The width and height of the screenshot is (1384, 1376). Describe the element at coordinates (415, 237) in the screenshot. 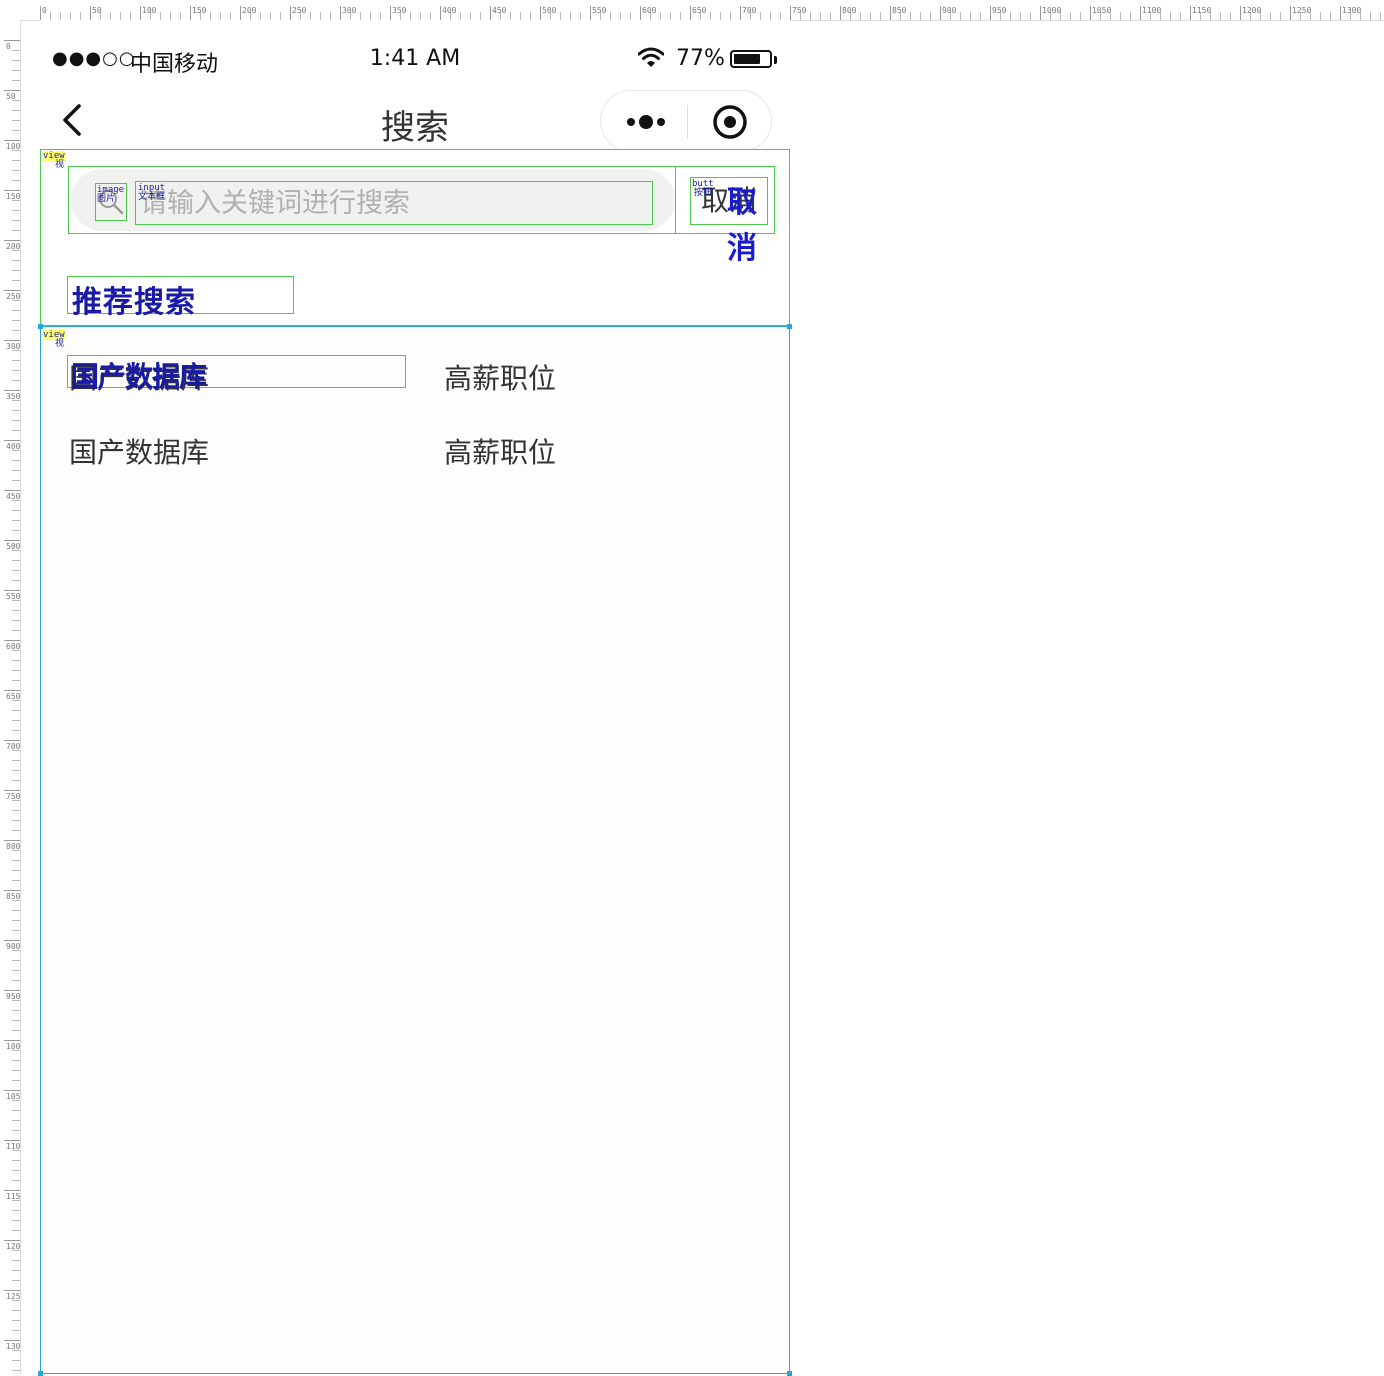

I see `search-header-section: view视 image图片 input文本框` at that location.